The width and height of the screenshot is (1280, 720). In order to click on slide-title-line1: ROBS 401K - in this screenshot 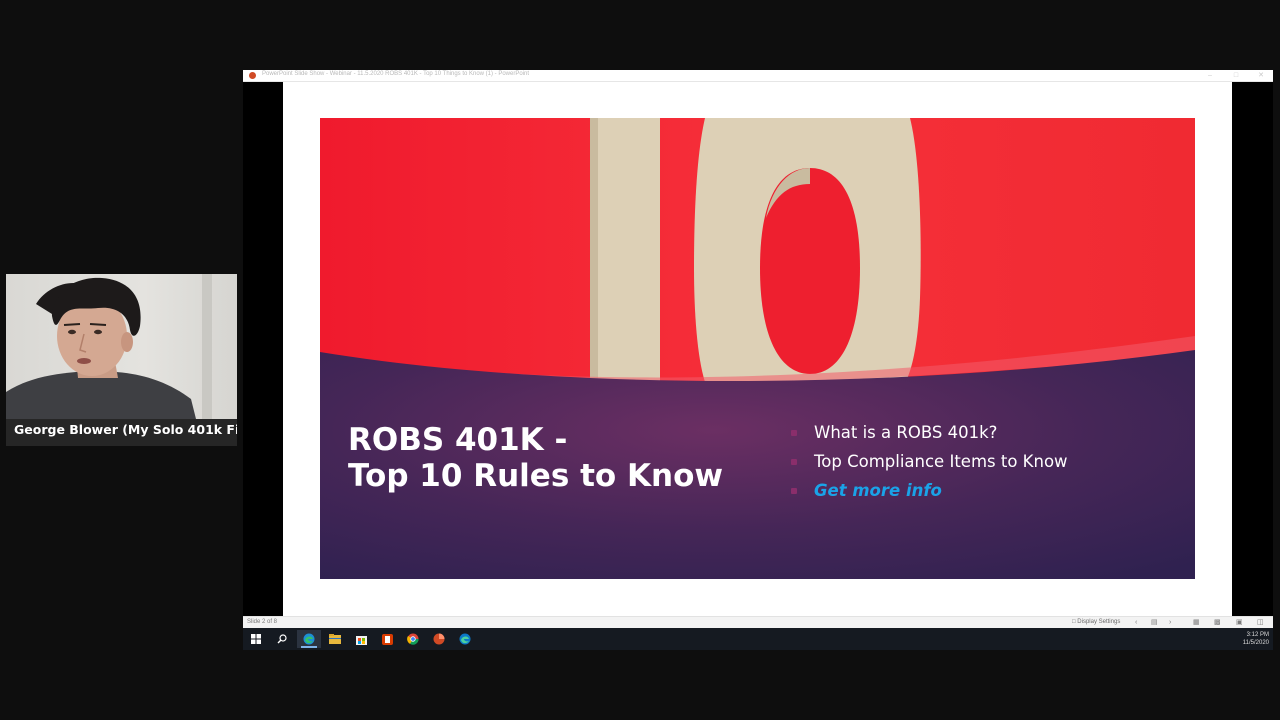, I will do `click(458, 440)`.